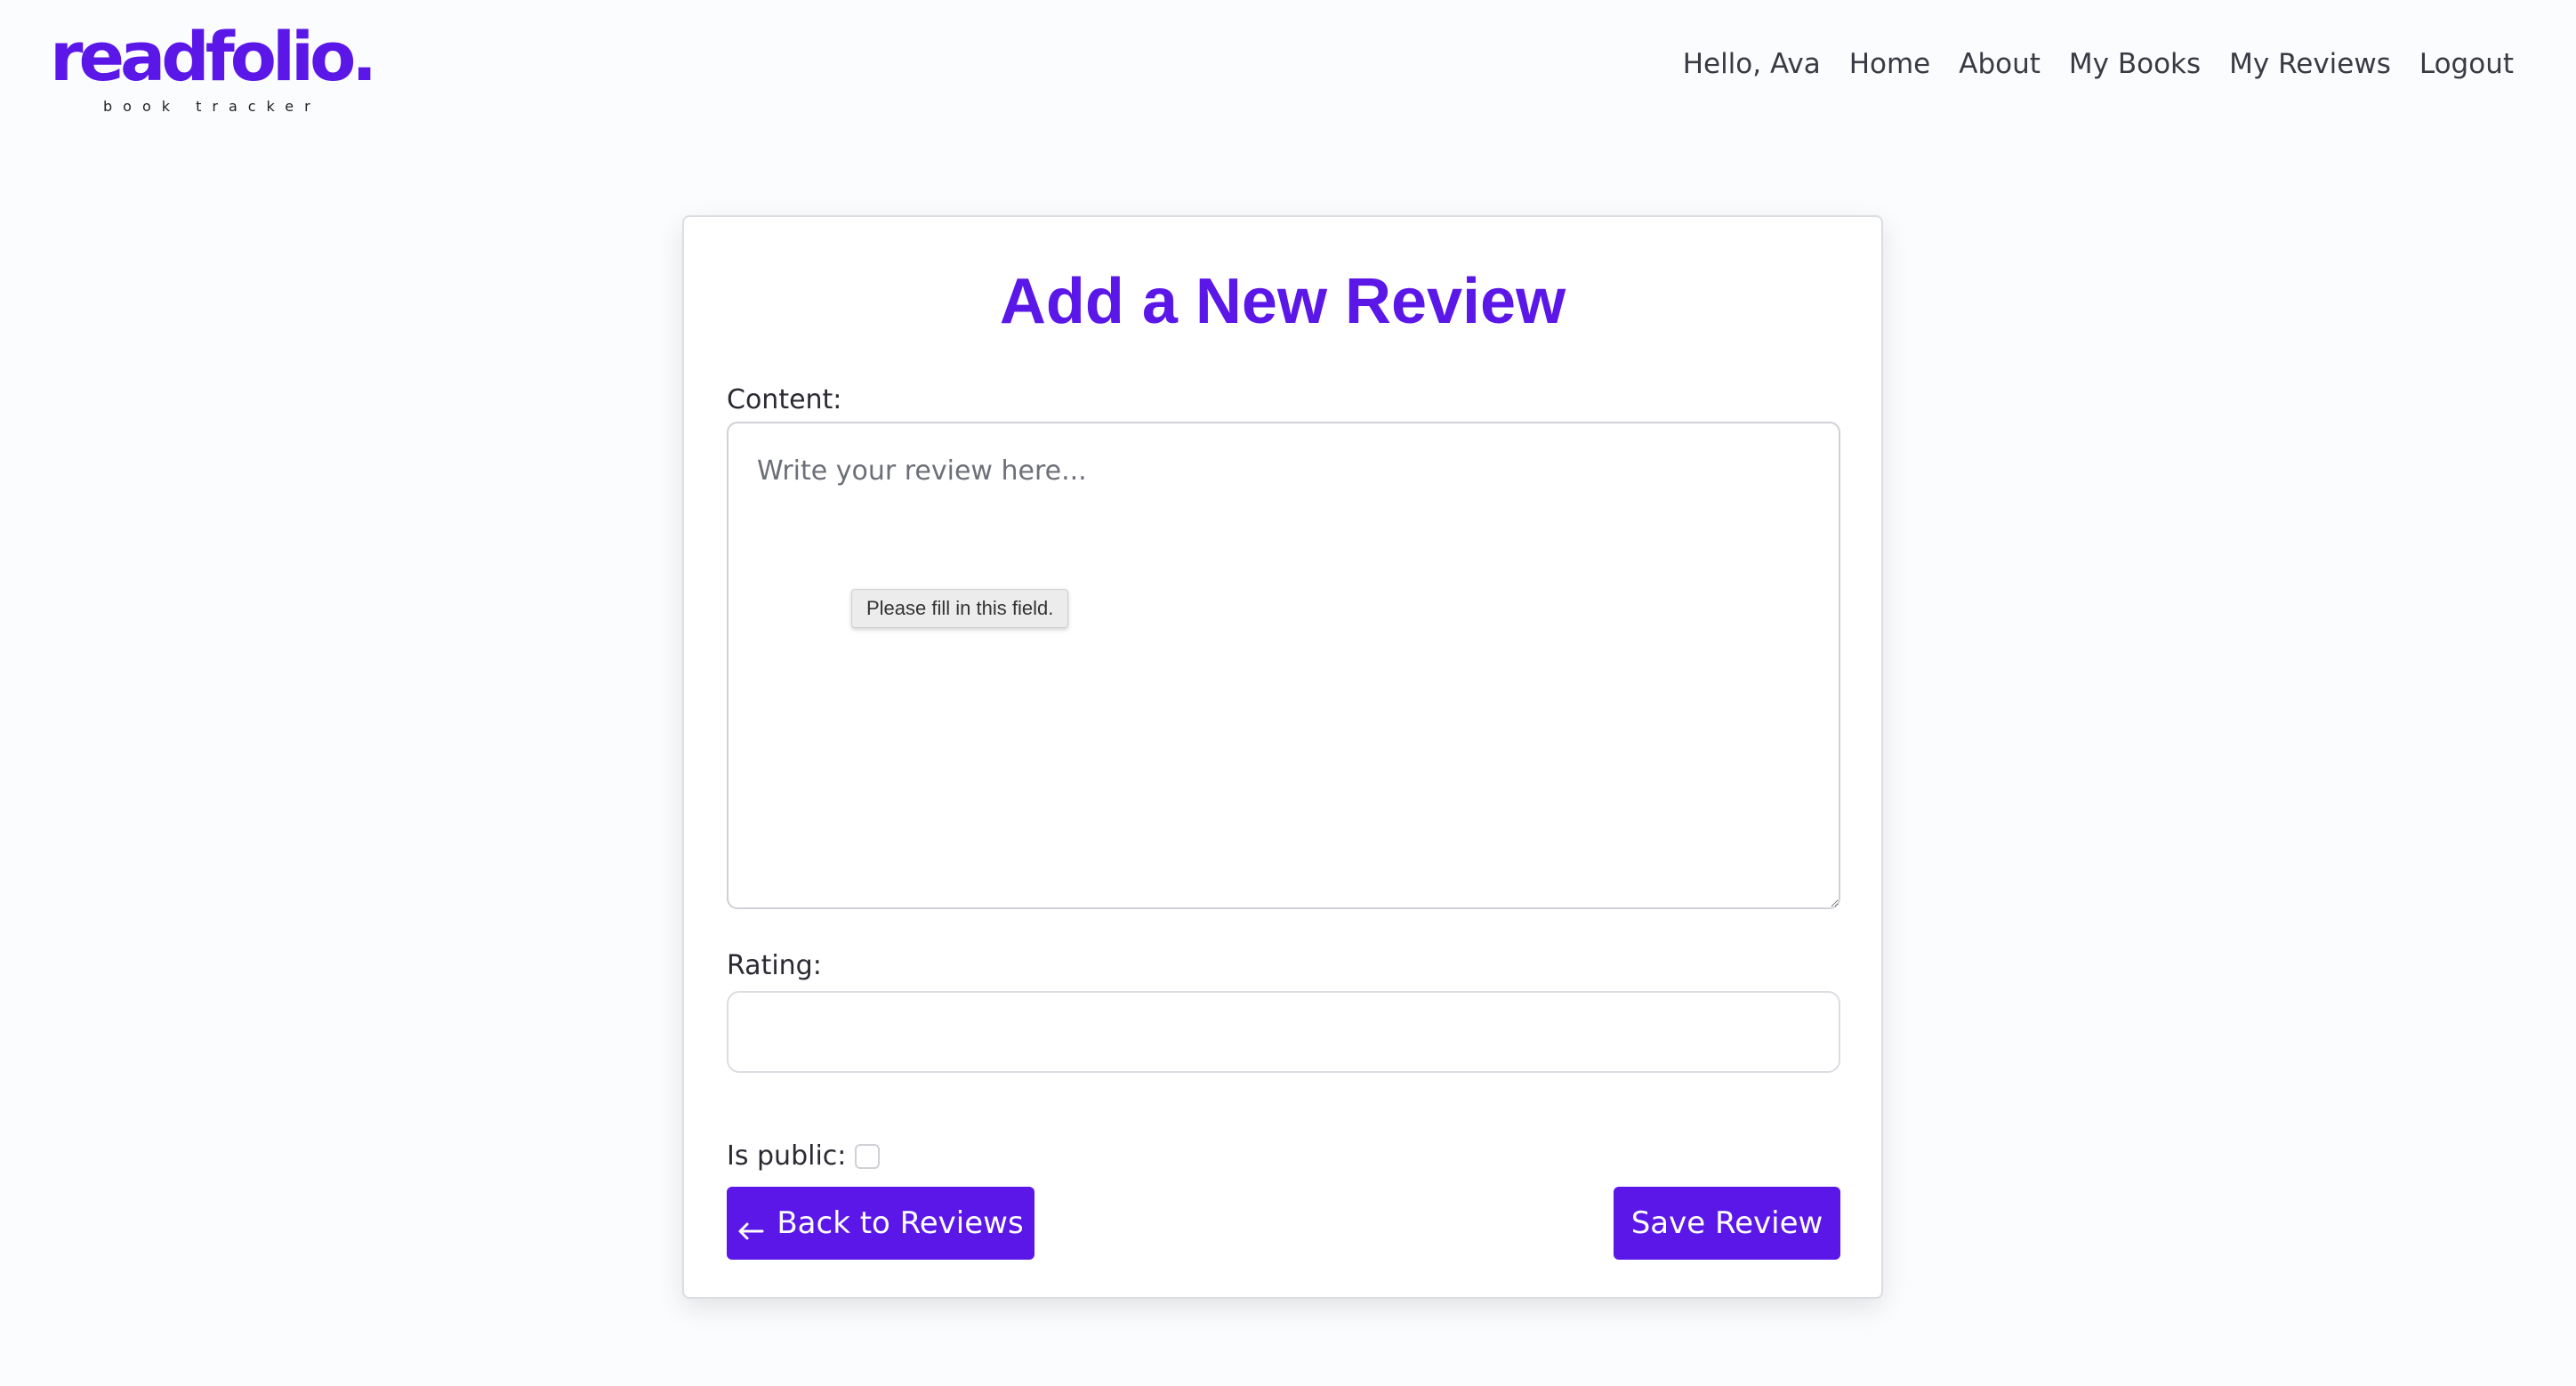 This screenshot has height=1386, width=2576. I want to click on arrow-left-icon, so click(750, 1226).